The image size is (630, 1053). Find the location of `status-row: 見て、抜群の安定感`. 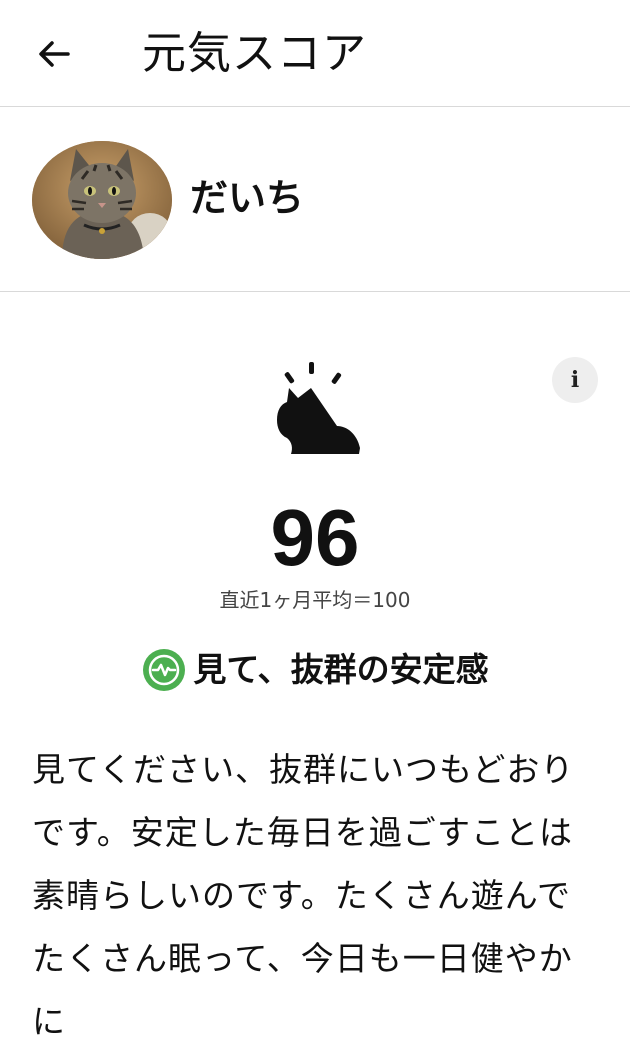

status-row: 見て、抜群の安定感 is located at coordinates (315, 670).